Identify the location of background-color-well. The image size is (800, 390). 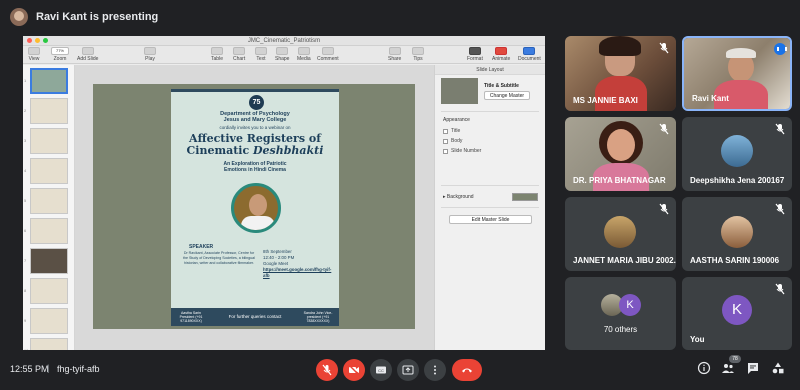
(525, 197).